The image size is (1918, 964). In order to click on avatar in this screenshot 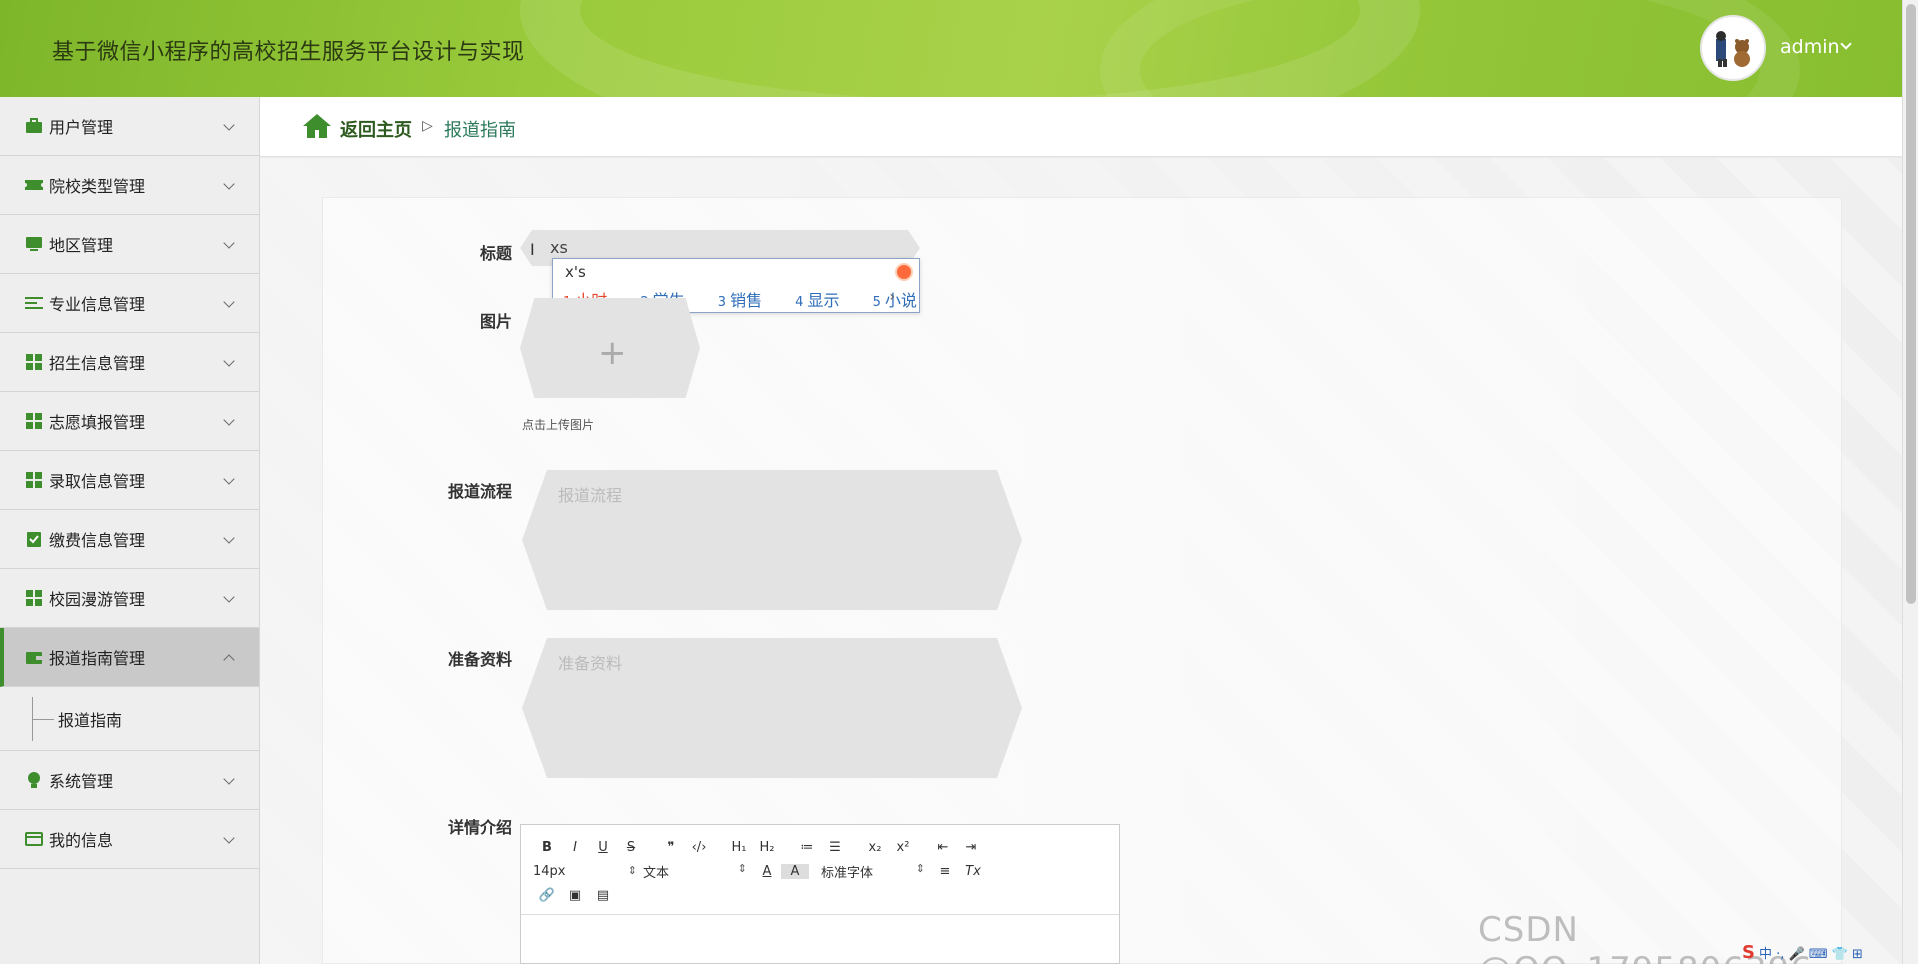, I will do `click(1733, 48)`.